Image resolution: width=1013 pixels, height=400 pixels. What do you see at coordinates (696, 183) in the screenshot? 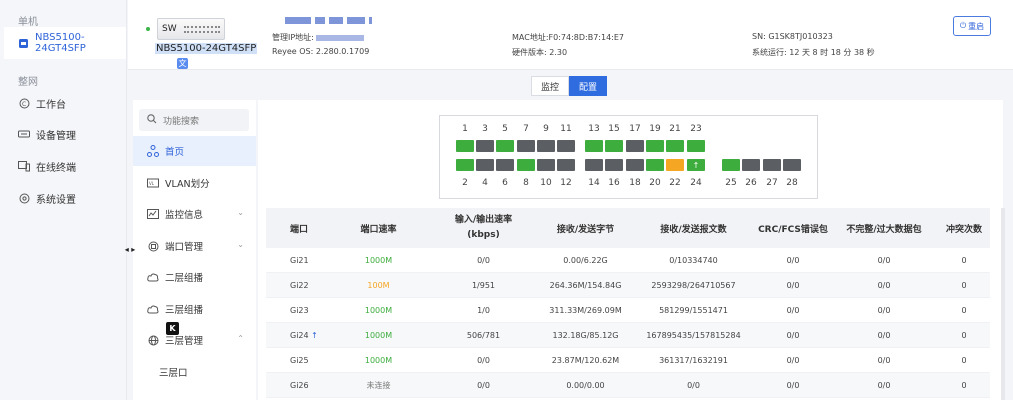
I see `port-number-label: 24` at bounding box center [696, 183].